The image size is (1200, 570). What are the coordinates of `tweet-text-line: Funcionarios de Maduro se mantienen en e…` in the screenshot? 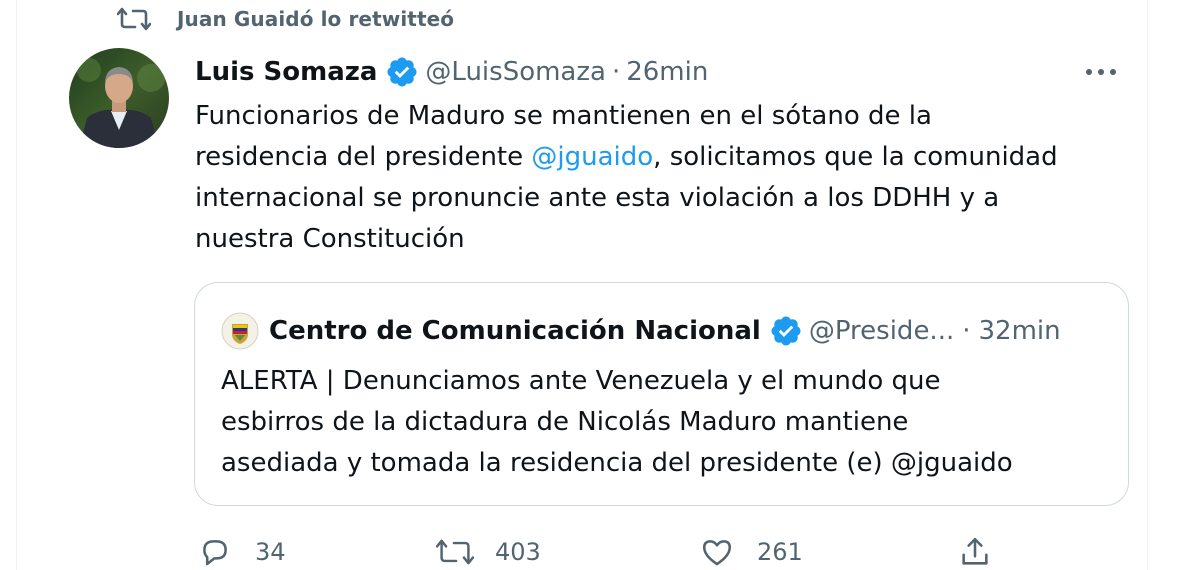 It's located at (670, 116).